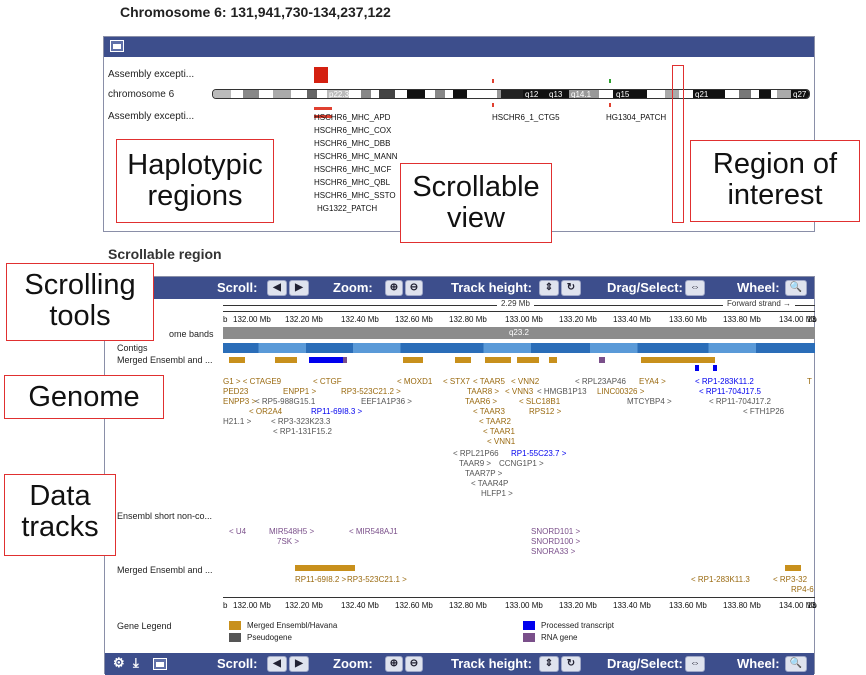 This screenshot has height=675, width=866. Describe the element at coordinates (327, 381) in the screenshot. I see `gene-label: < CTGF` at that location.